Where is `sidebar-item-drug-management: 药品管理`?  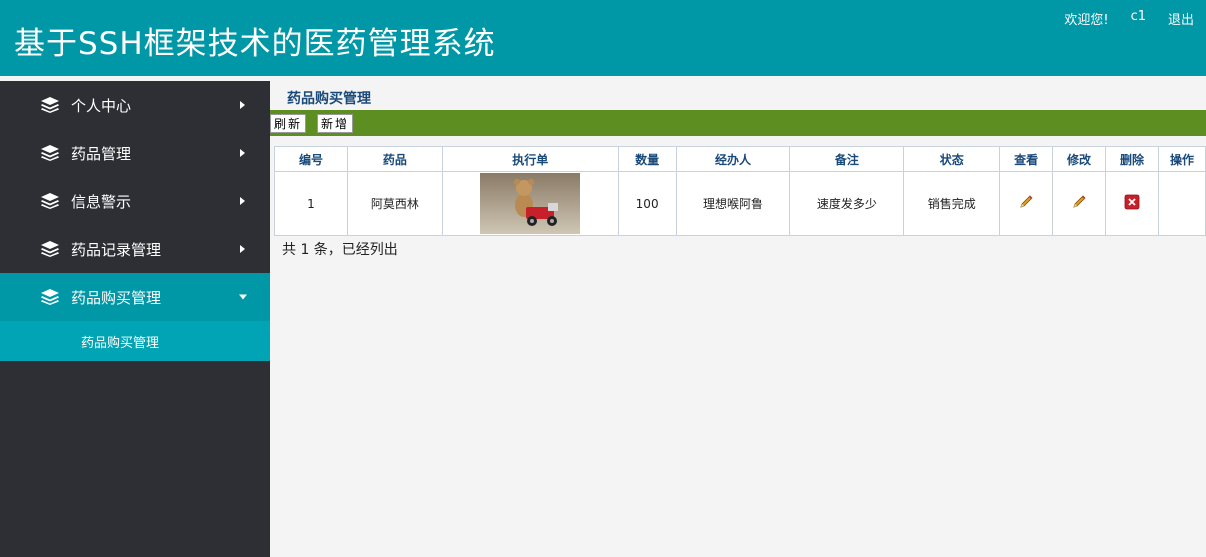 sidebar-item-drug-management: 药品管理 is located at coordinates (135, 153).